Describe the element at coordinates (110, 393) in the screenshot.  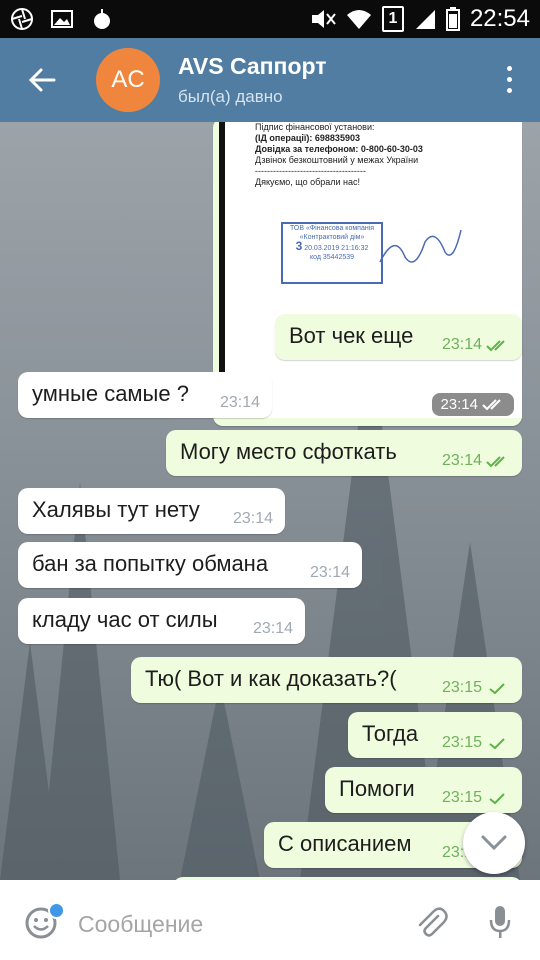
I see `message-text: умные самые ?` at that location.